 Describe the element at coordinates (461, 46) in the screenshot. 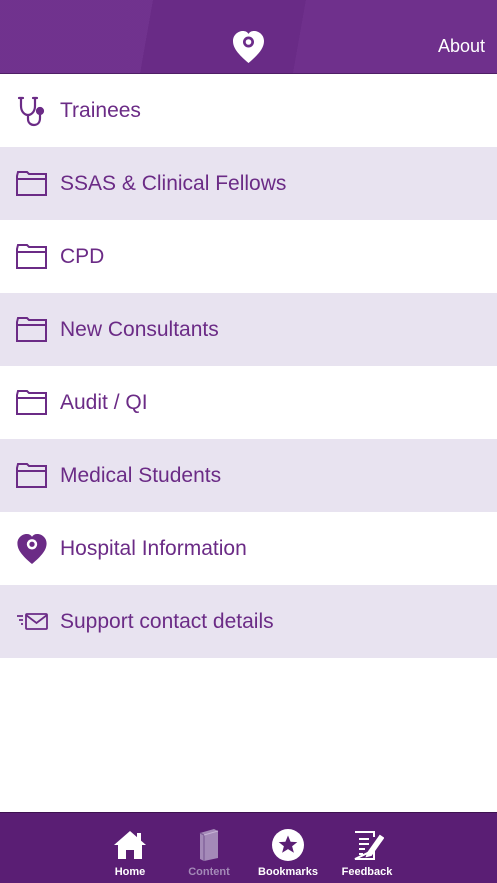

I see `about-link: About` at that location.